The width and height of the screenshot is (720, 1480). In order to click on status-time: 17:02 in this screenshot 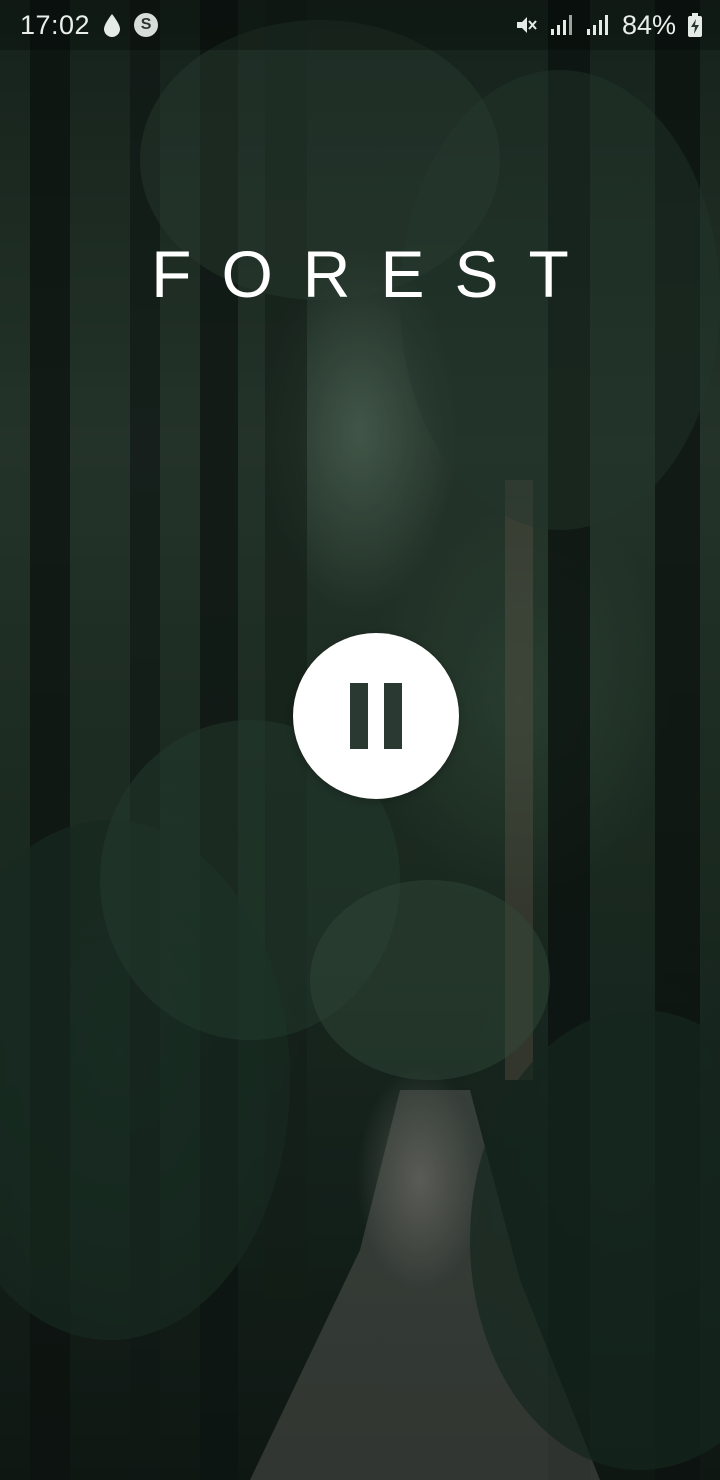, I will do `click(55, 24)`.